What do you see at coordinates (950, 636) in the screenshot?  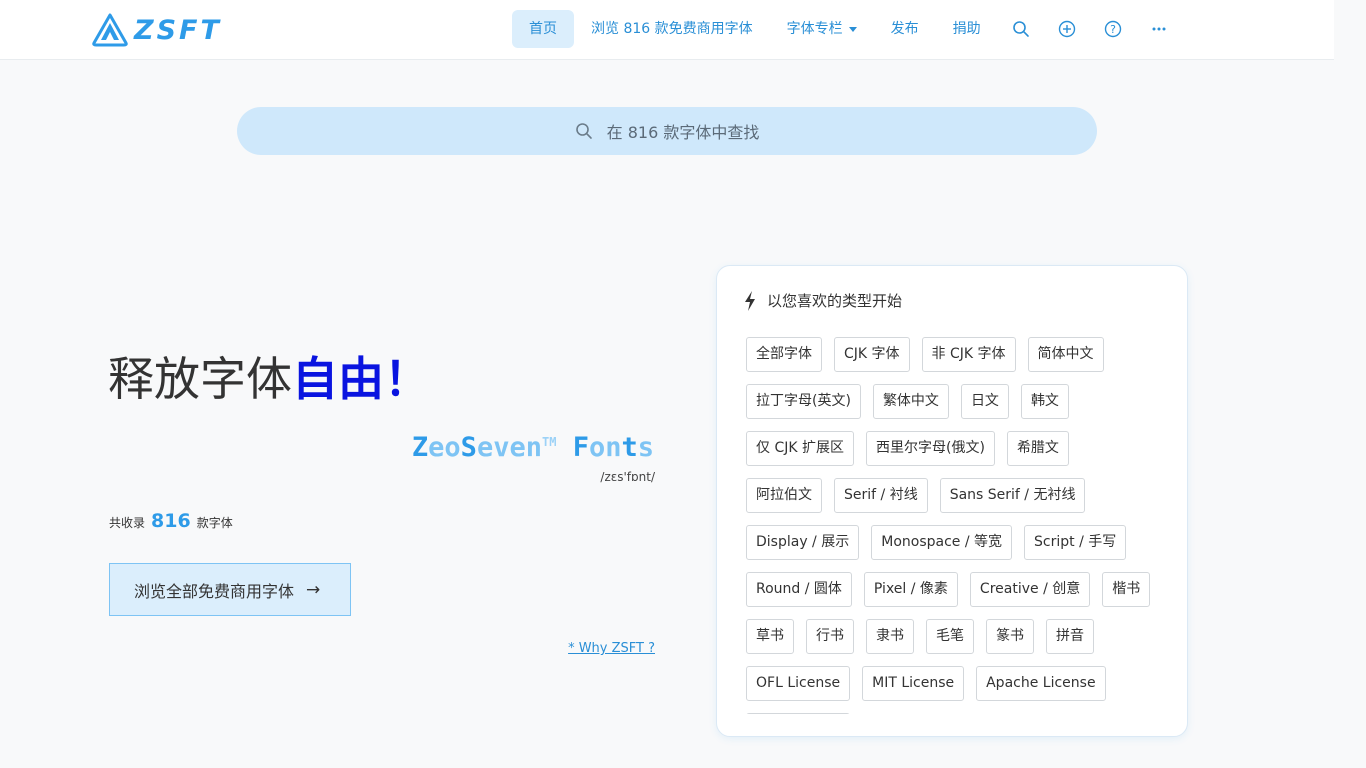 I see `category-tag: 毛笔` at bounding box center [950, 636].